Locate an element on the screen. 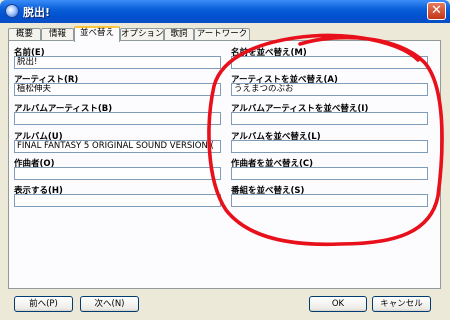 Image resolution: width=450 pixels, height=320 pixels. show-field is located at coordinates (117, 200).